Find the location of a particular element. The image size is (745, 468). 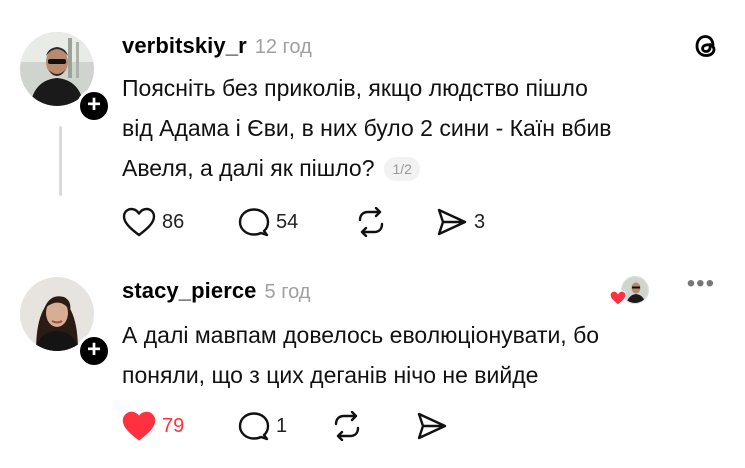

like-button: 86 is located at coordinates (180, 222).